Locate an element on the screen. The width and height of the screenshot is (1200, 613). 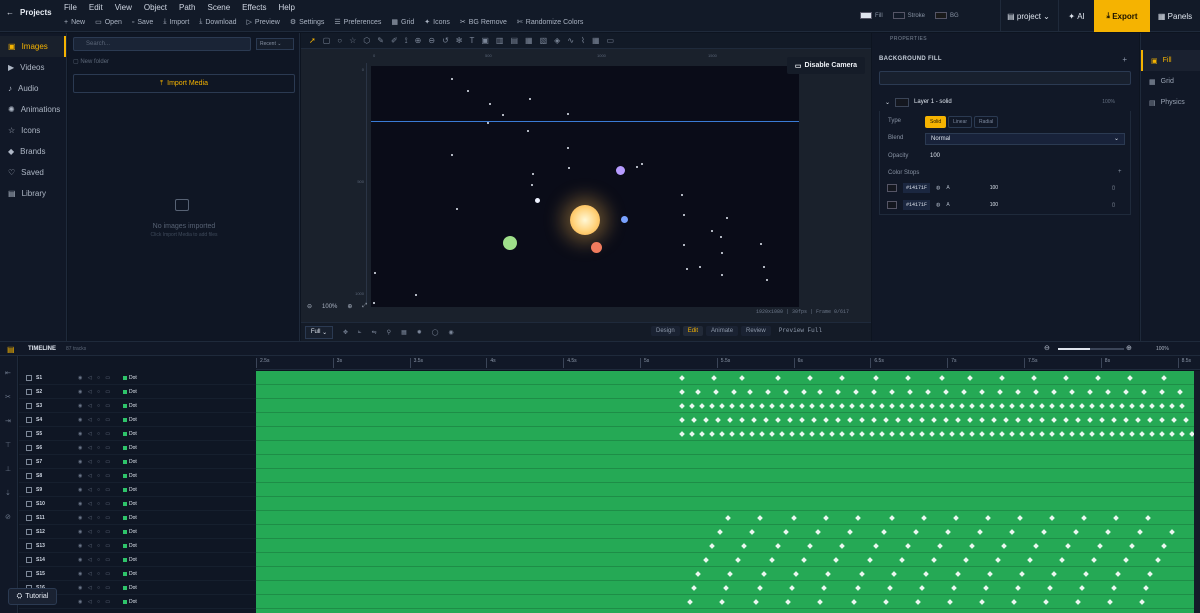
timeline-zoom-slider is located at coordinates (1091, 349).